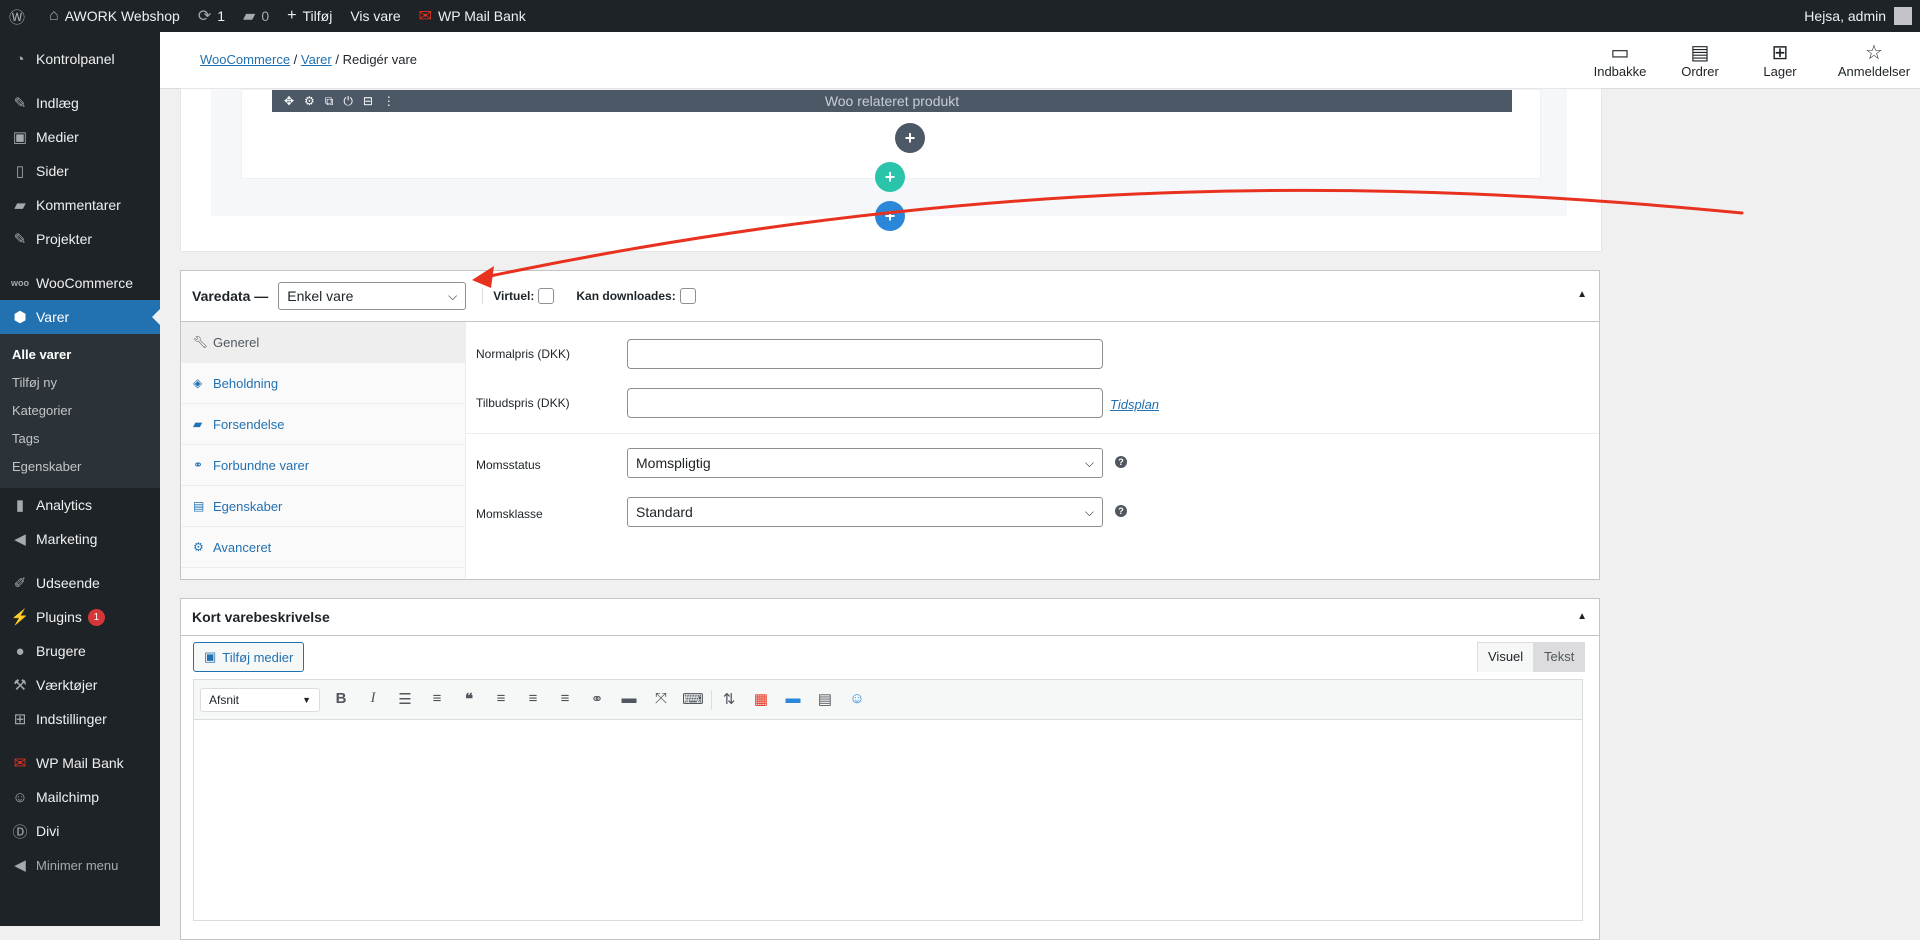 This screenshot has height=940, width=1920. What do you see at coordinates (729, 699) in the screenshot?
I see `divi-shortcode-icon: ⇅` at bounding box center [729, 699].